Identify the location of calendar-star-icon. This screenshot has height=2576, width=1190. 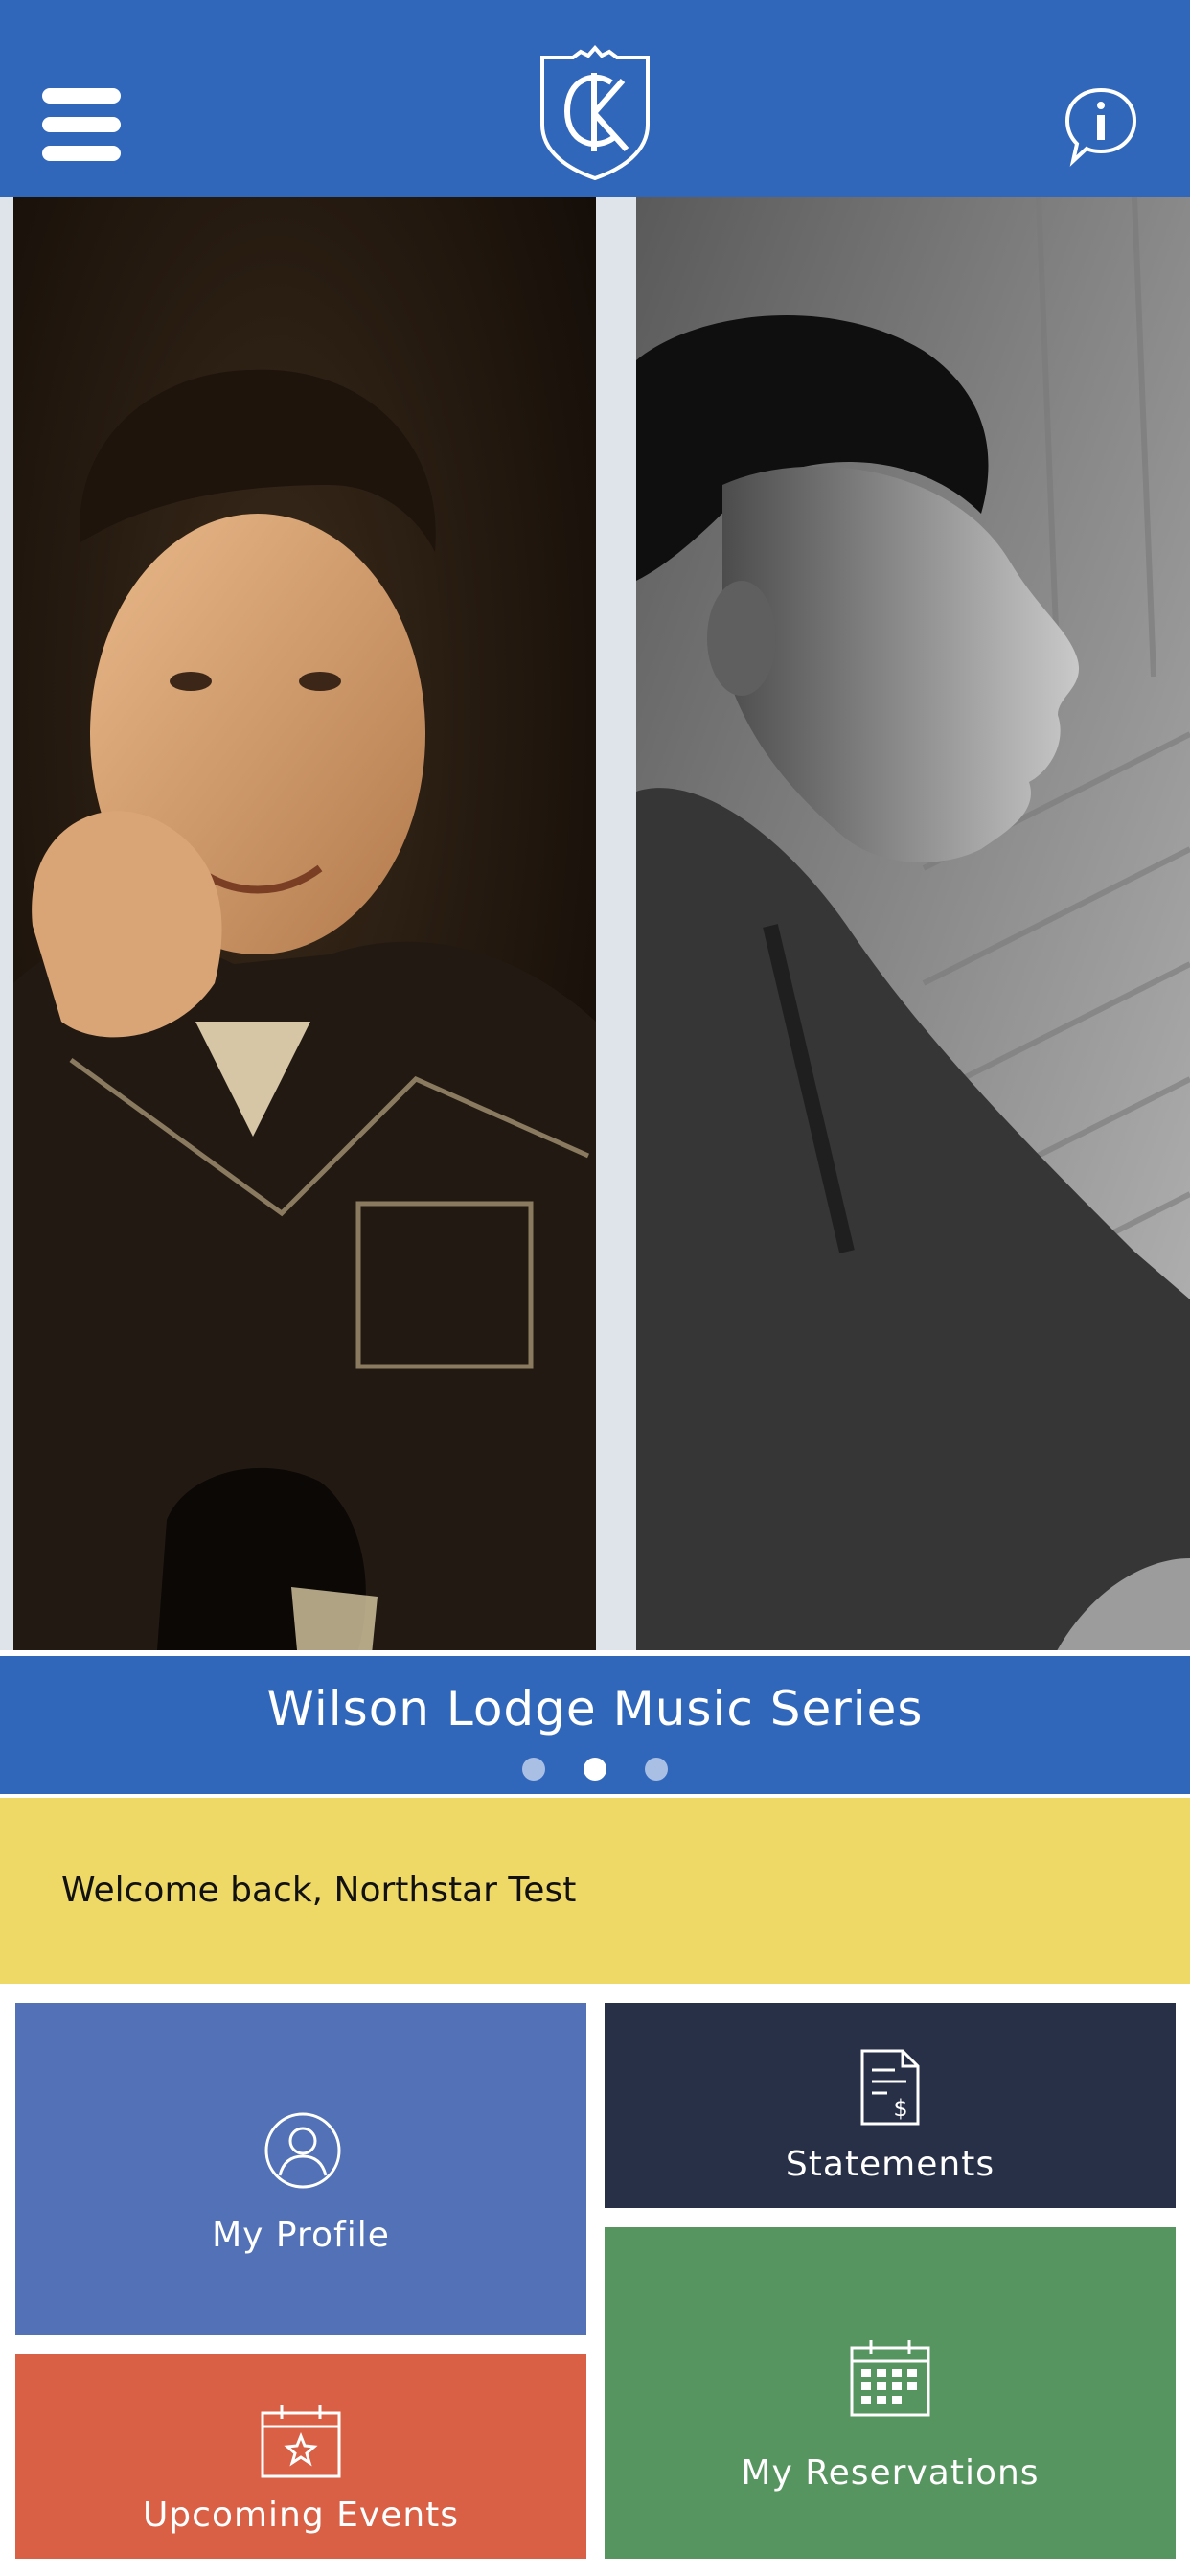
(301, 2441).